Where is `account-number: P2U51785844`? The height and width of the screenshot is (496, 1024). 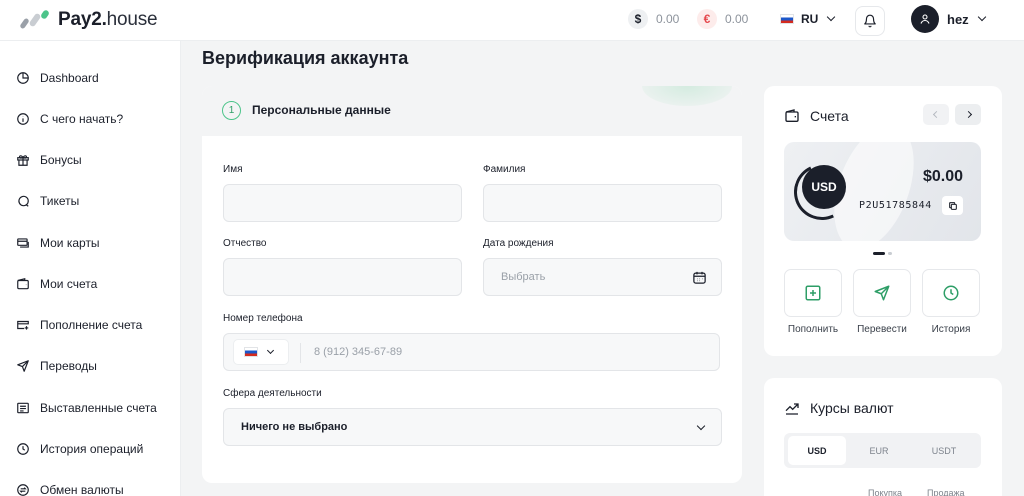 account-number: P2U51785844 is located at coordinates (895, 205).